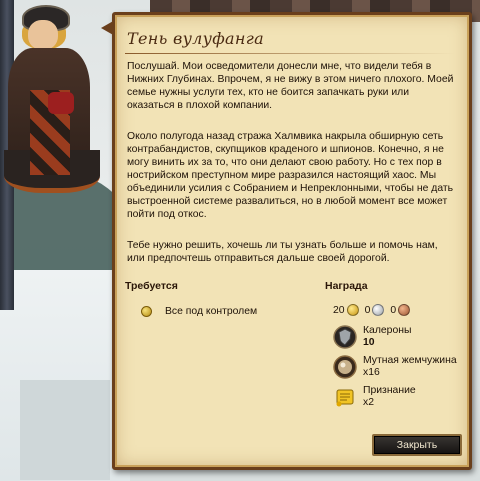 The width and height of the screenshot is (480, 481). What do you see at coordinates (146, 311) in the screenshot?
I see `objective-dot-icon` at bounding box center [146, 311].